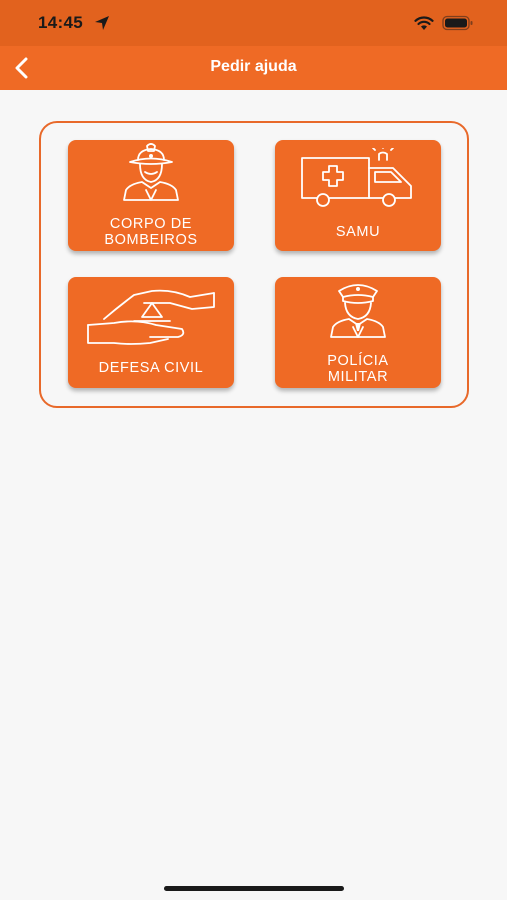  What do you see at coordinates (356, 177) in the screenshot?
I see `ambulance-icon` at bounding box center [356, 177].